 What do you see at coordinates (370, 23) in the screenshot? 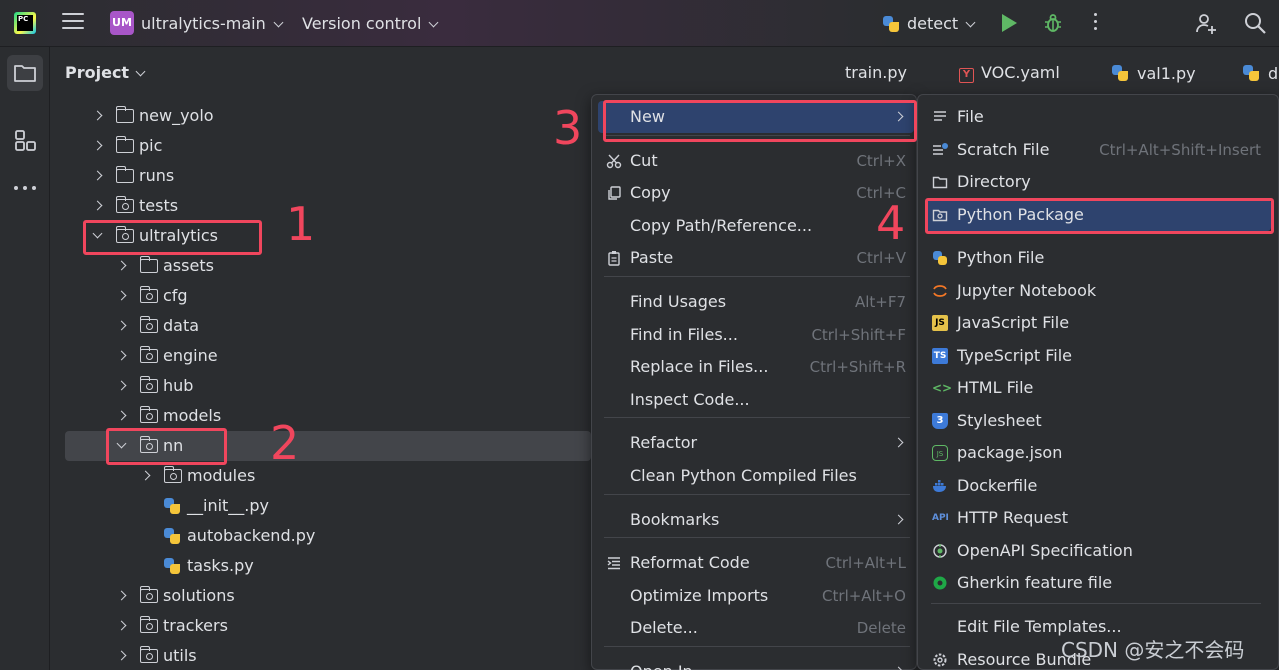
I see `vcs-menu: Version control` at bounding box center [370, 23].